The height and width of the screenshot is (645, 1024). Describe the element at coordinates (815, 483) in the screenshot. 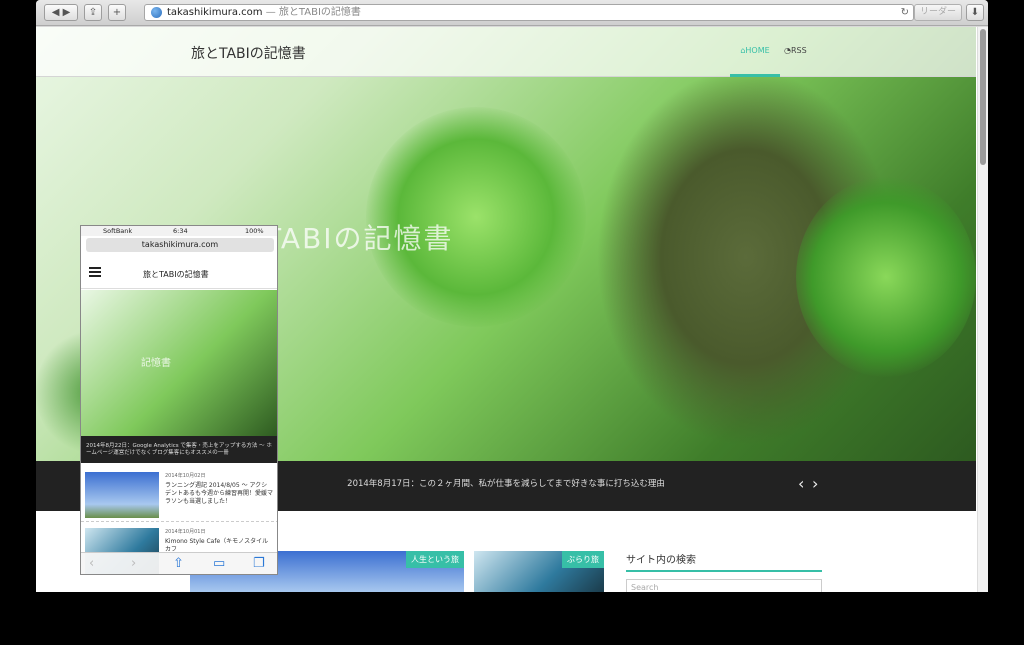

I see `chevron-right-icon: ›` at that location.